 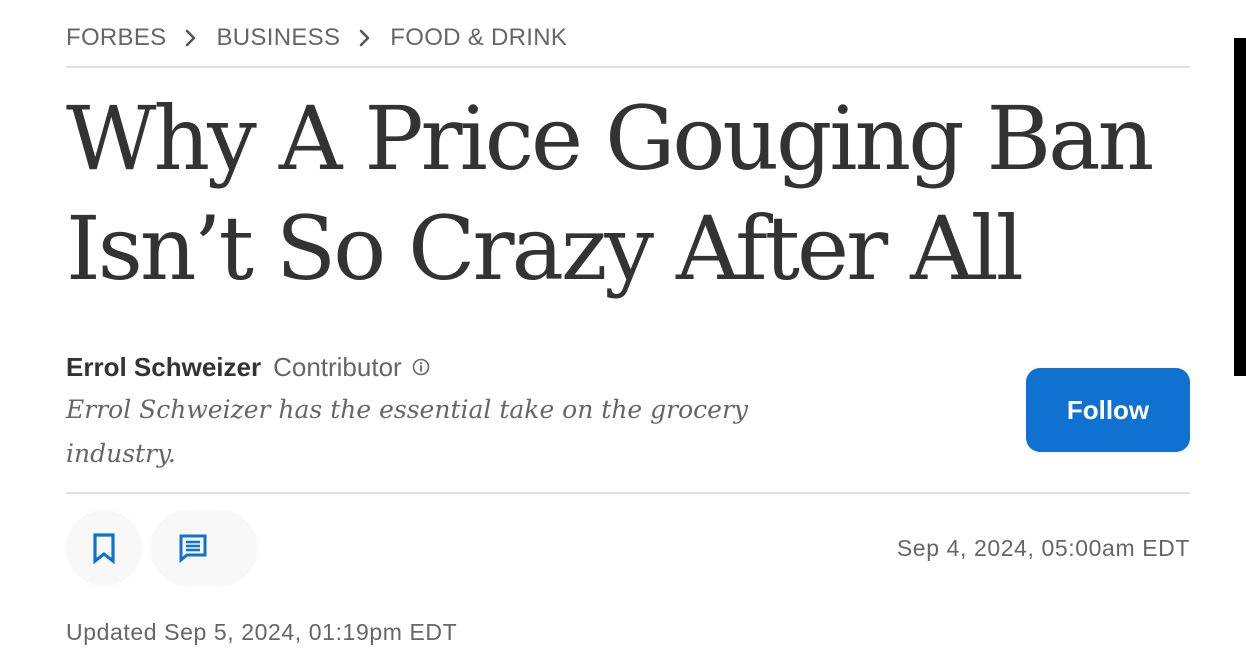 What do you see at coordinates (116, 38) in the screenshot?
I see `breadcrumb-item-forbes: FORBES` at bounding box center [116, 38].